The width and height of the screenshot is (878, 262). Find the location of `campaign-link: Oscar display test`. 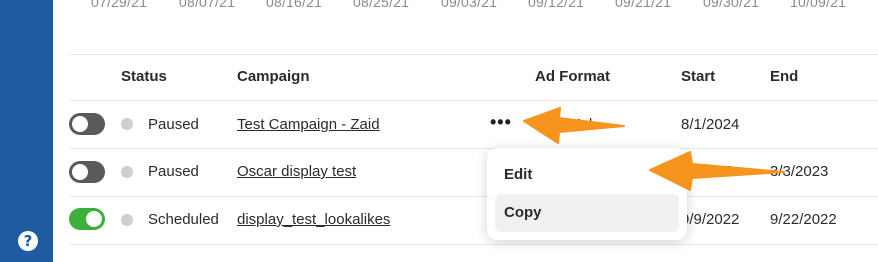

campaign-link: Oscar display test is located at coordinates (296, 171).